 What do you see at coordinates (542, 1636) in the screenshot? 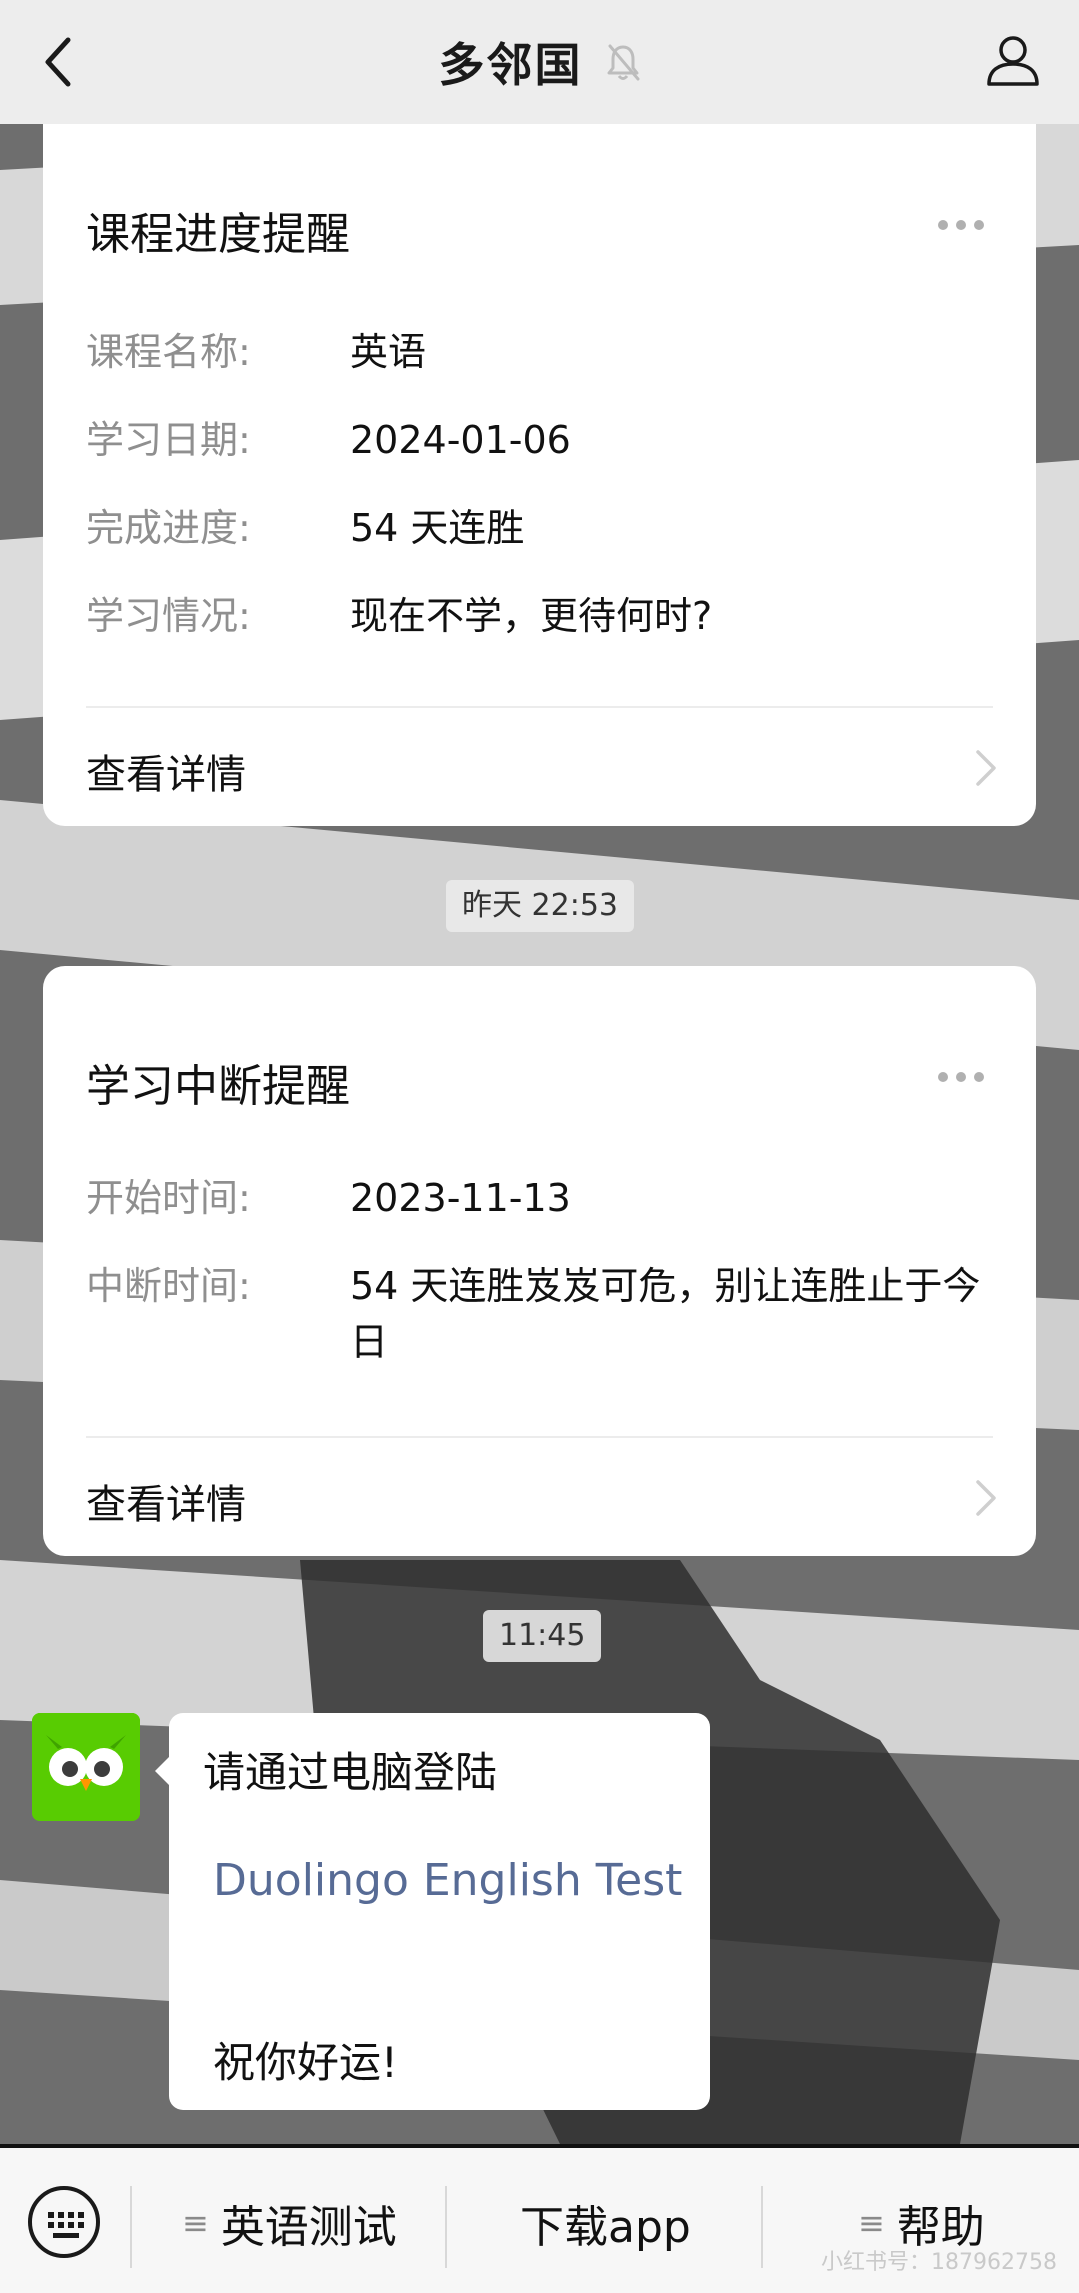
I see `message-timestamp: 11:45` at bounding box center [542, 1636].